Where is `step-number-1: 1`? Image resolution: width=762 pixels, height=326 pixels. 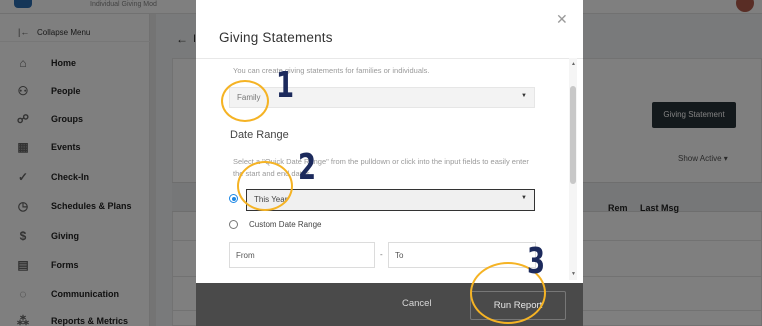 step-number-1: 1 is located at coordinates (285, 85).